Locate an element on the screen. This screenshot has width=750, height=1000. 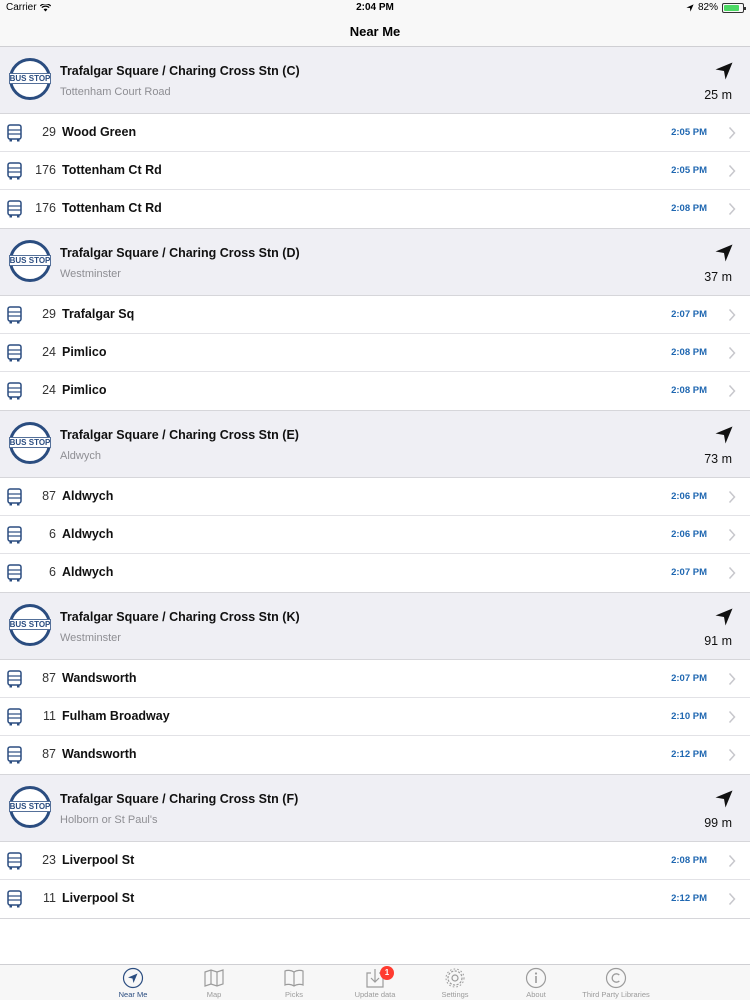
route-number: 11 is located at coordinates (49, 716).